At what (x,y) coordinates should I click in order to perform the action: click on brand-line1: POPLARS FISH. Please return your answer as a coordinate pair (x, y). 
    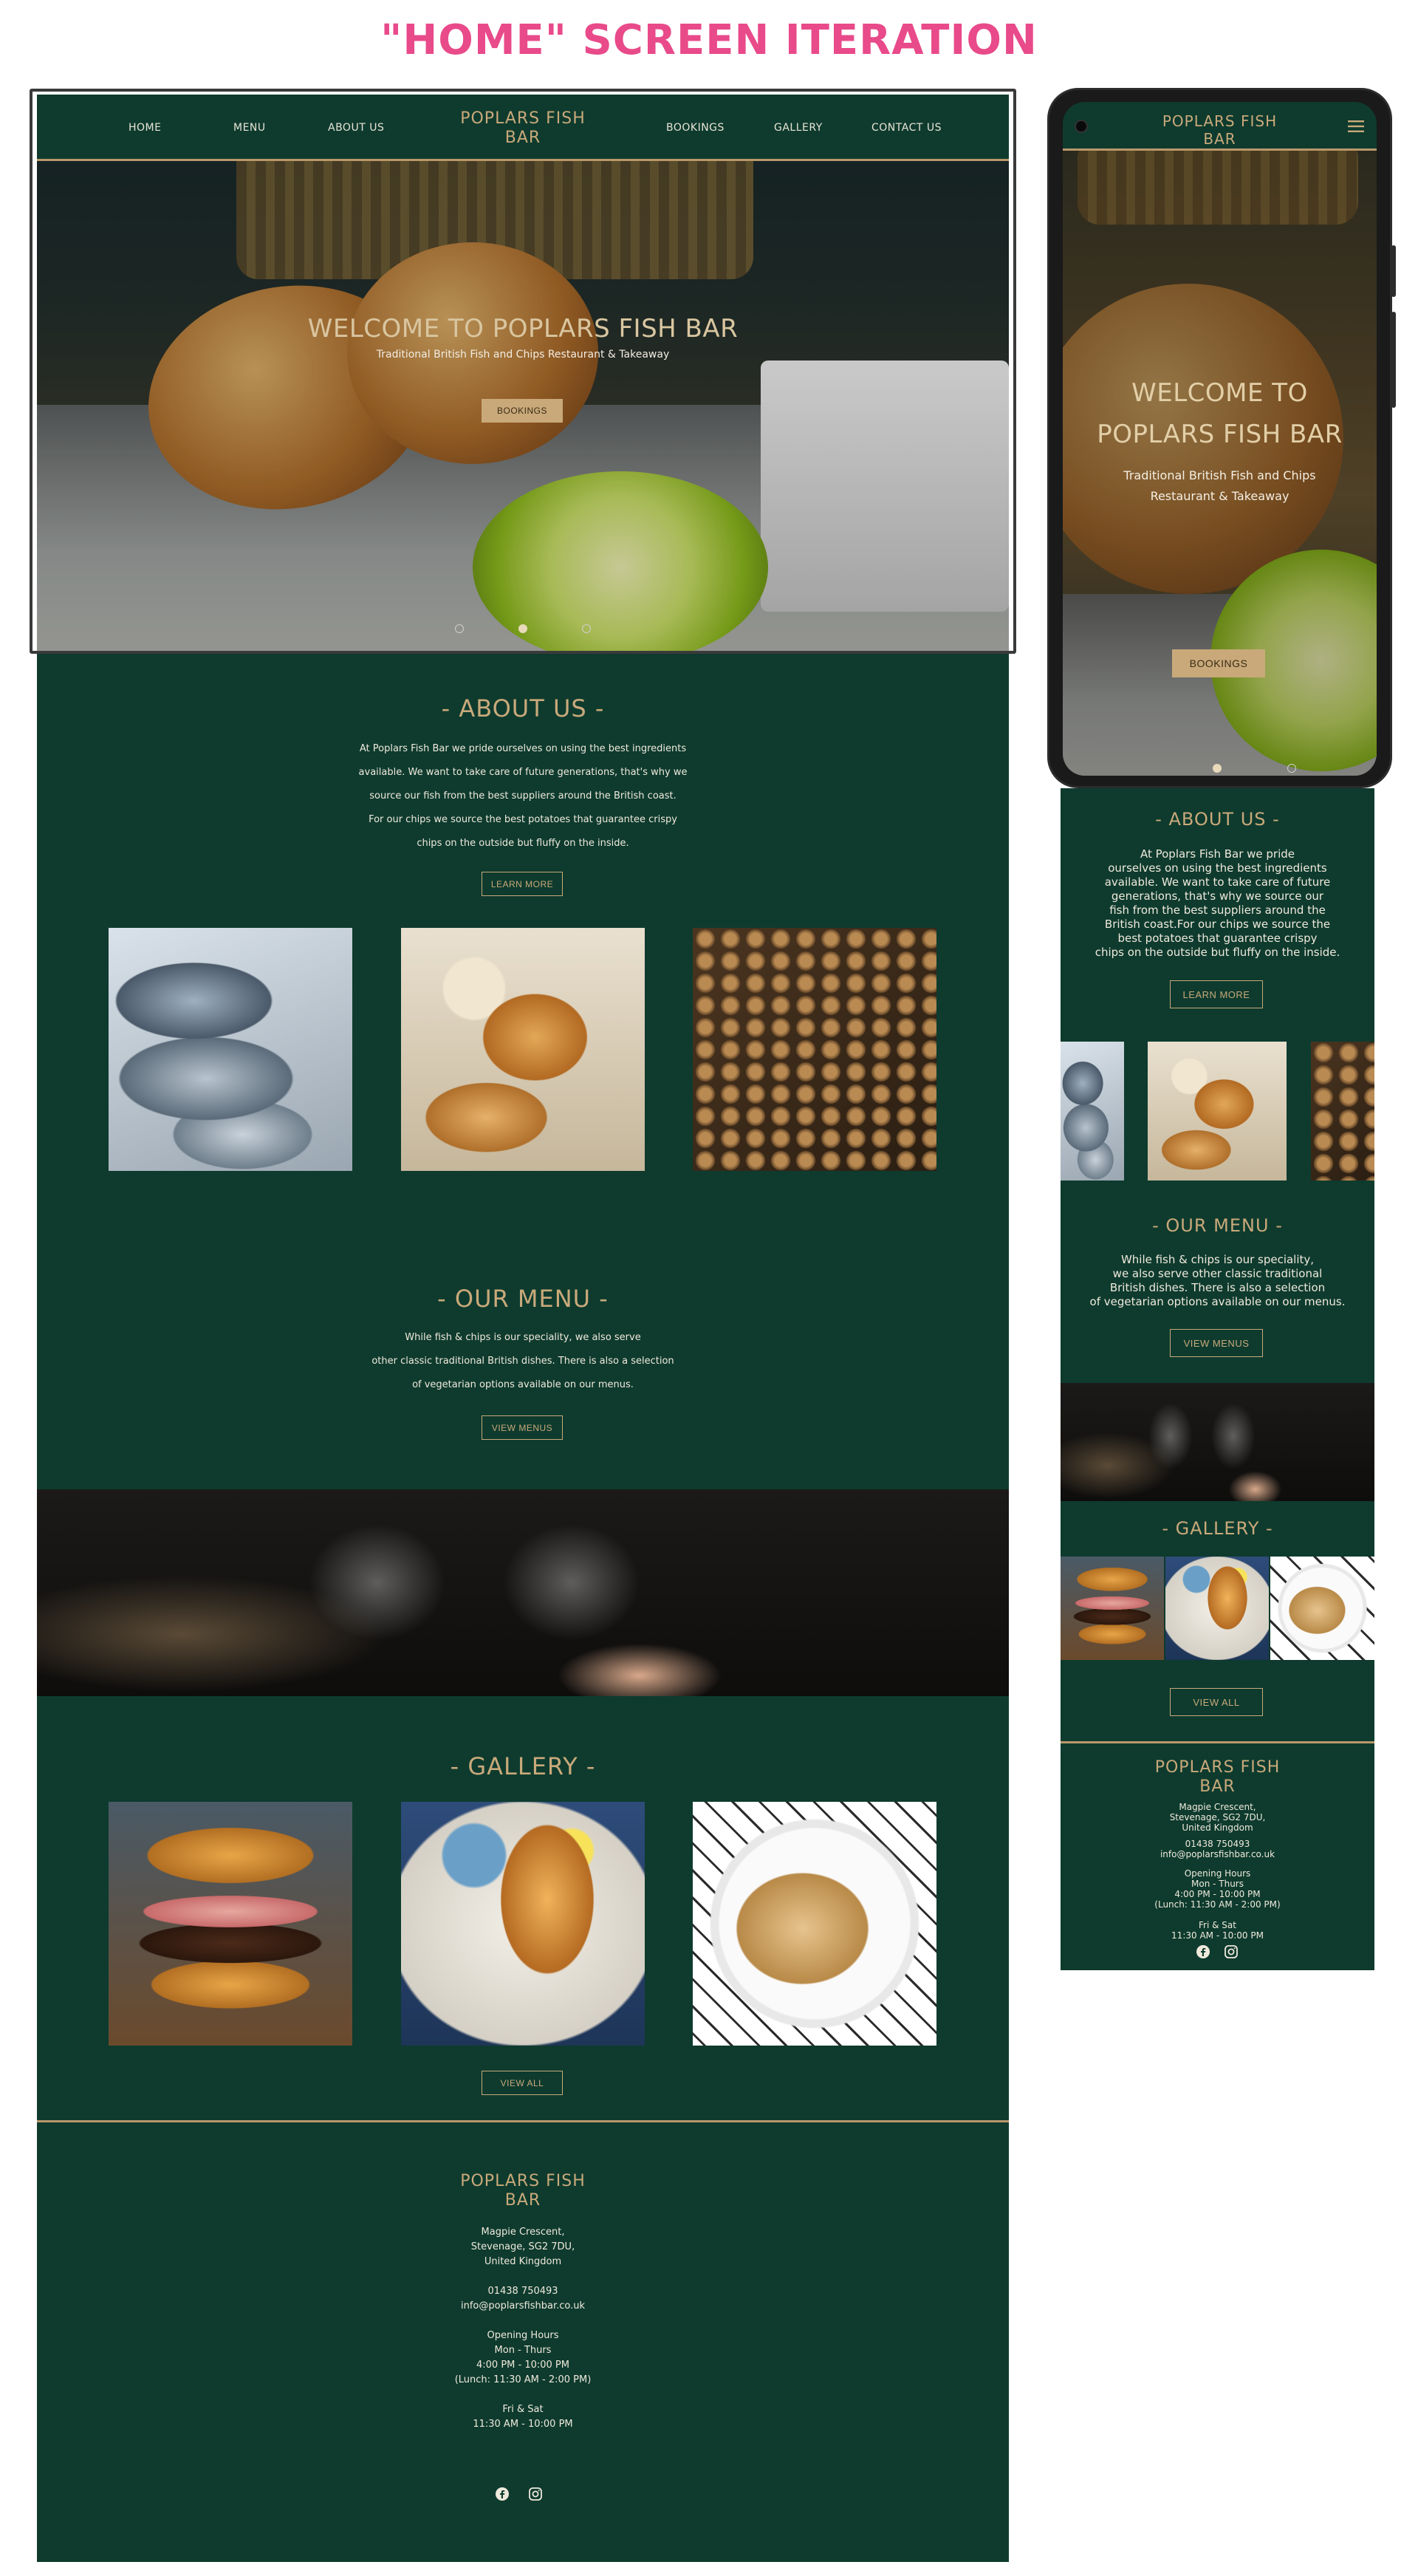
    Looking at the image, I should click on (523, 119).